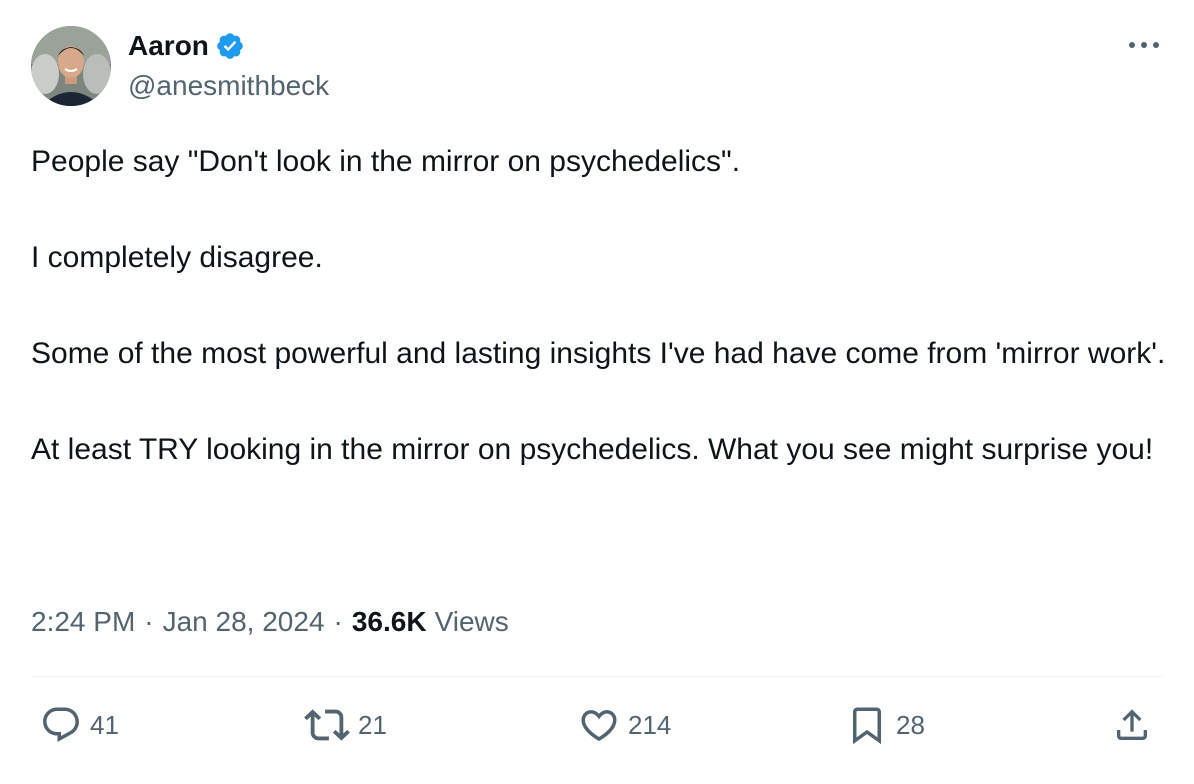 This screenshot has width=1194, height=784. Describe the element at coordinates (228, 86) in the screenshot. I see `author-handle: @anesmithbeck` at that location.